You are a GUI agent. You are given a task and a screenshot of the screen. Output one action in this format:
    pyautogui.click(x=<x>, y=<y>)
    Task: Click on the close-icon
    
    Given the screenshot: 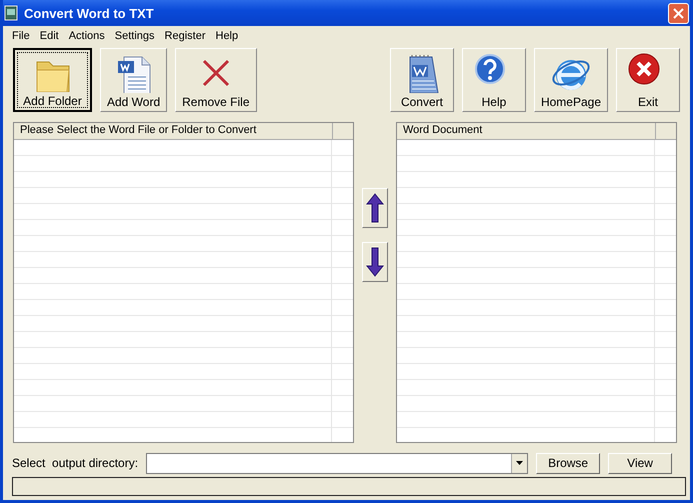 What is the action you would take?
    pyautogui.click(x=678, y=13)
    